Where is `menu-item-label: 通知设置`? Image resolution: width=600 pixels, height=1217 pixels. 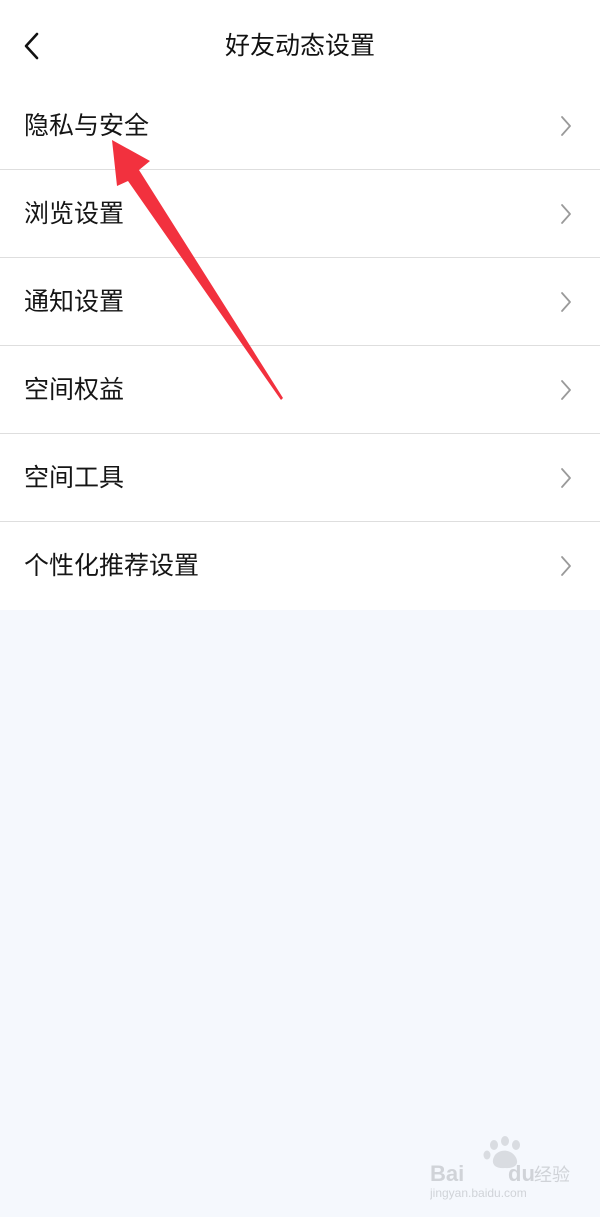
menu-item-label: 通知设置 is located at coordinates (74, 301).